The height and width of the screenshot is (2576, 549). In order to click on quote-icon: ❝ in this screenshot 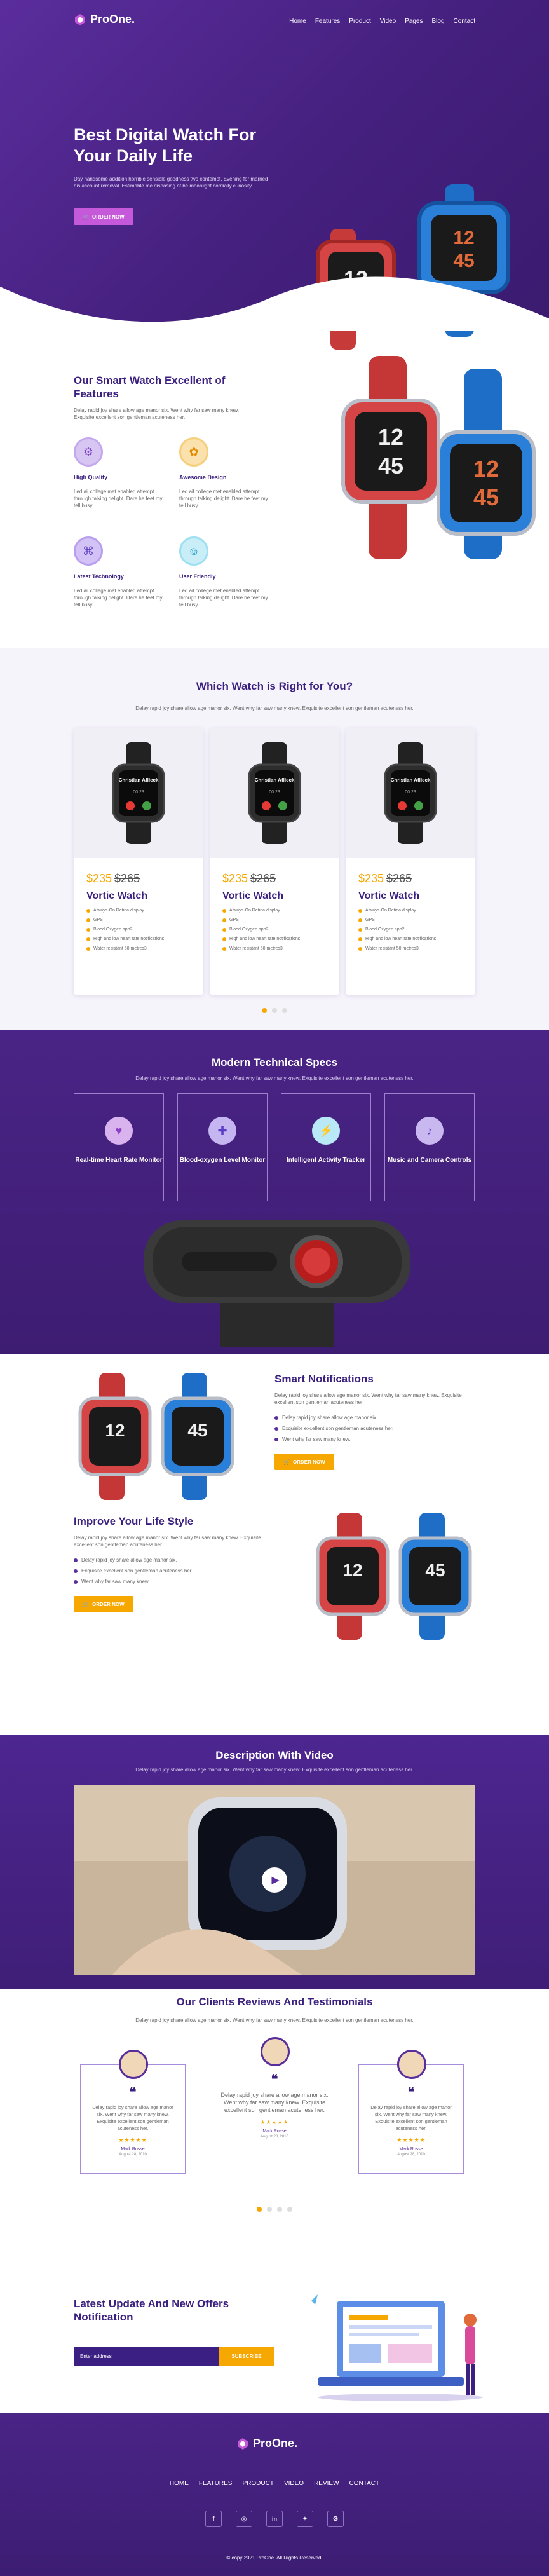, I will do `click(411, 2092)`.